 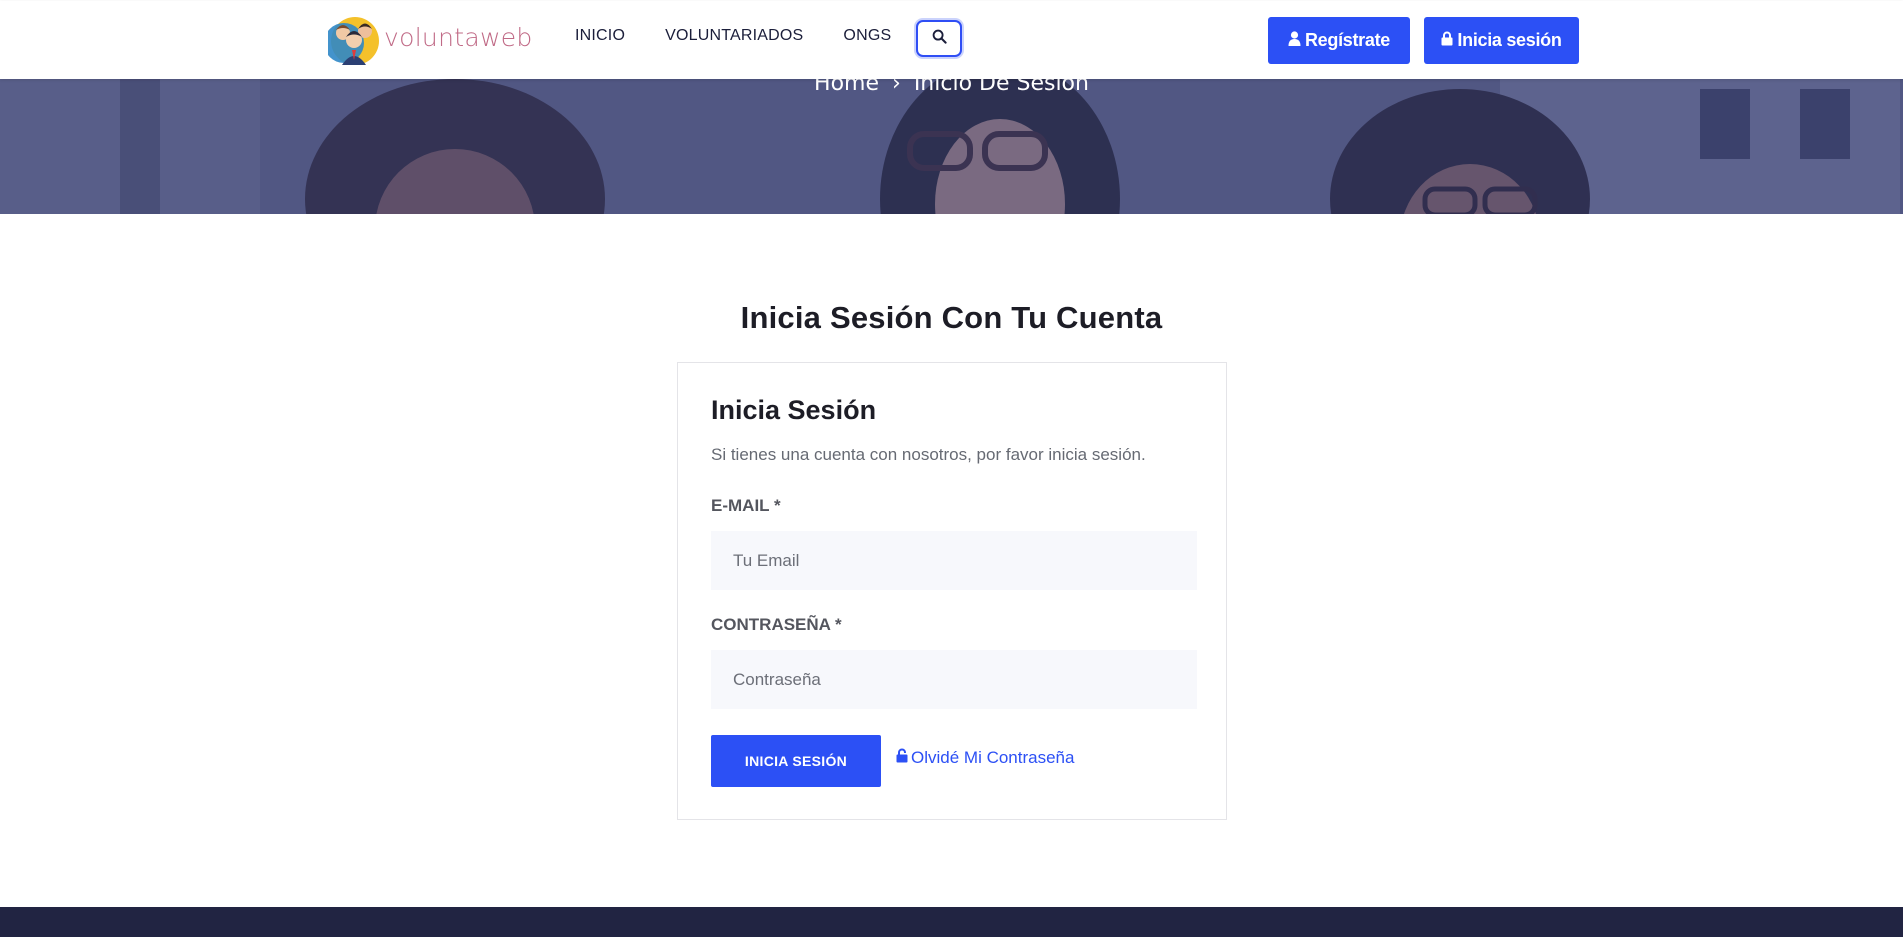 I want to click on page-title: Inicia Sesión Con Tu Cuenta, so click(x=951, y=317).